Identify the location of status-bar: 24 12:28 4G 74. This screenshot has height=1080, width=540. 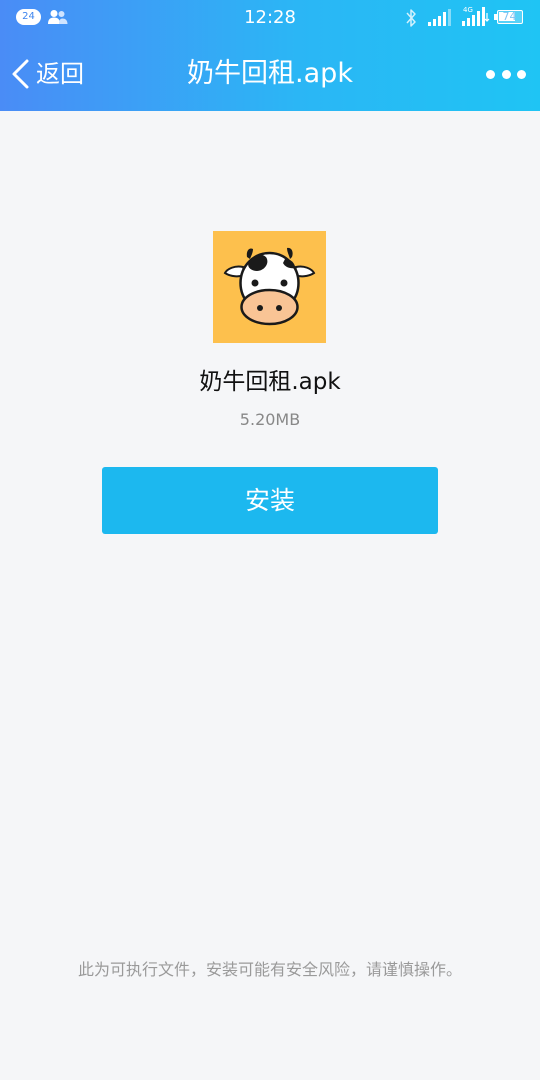
(270, 18).